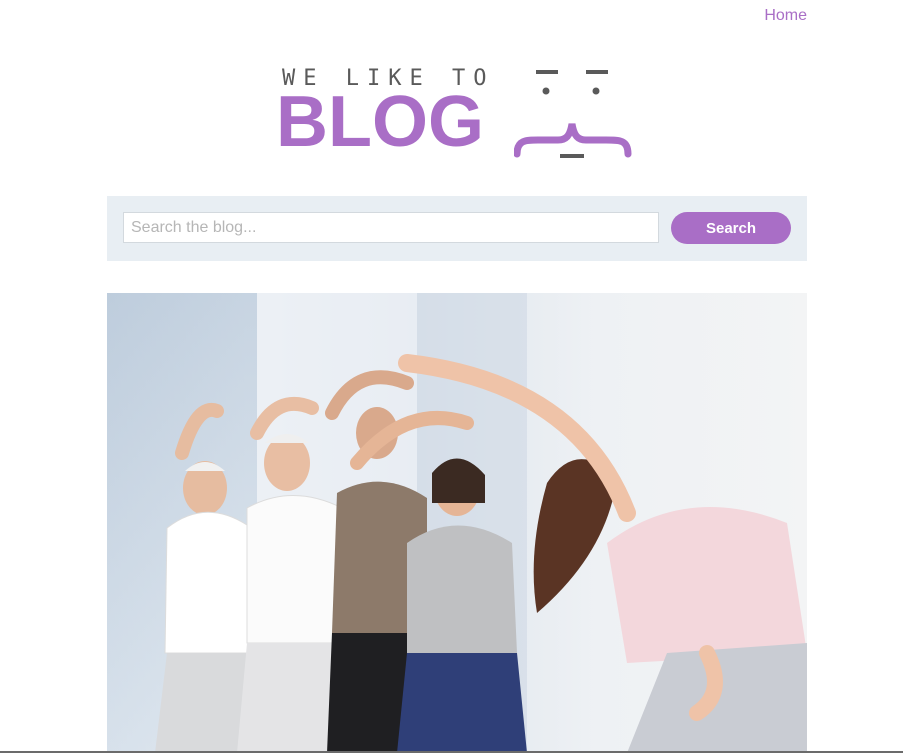 The width and height of the screenshot is (903, 753). I want to click on nav-home-link: Home, so click(785, 16).